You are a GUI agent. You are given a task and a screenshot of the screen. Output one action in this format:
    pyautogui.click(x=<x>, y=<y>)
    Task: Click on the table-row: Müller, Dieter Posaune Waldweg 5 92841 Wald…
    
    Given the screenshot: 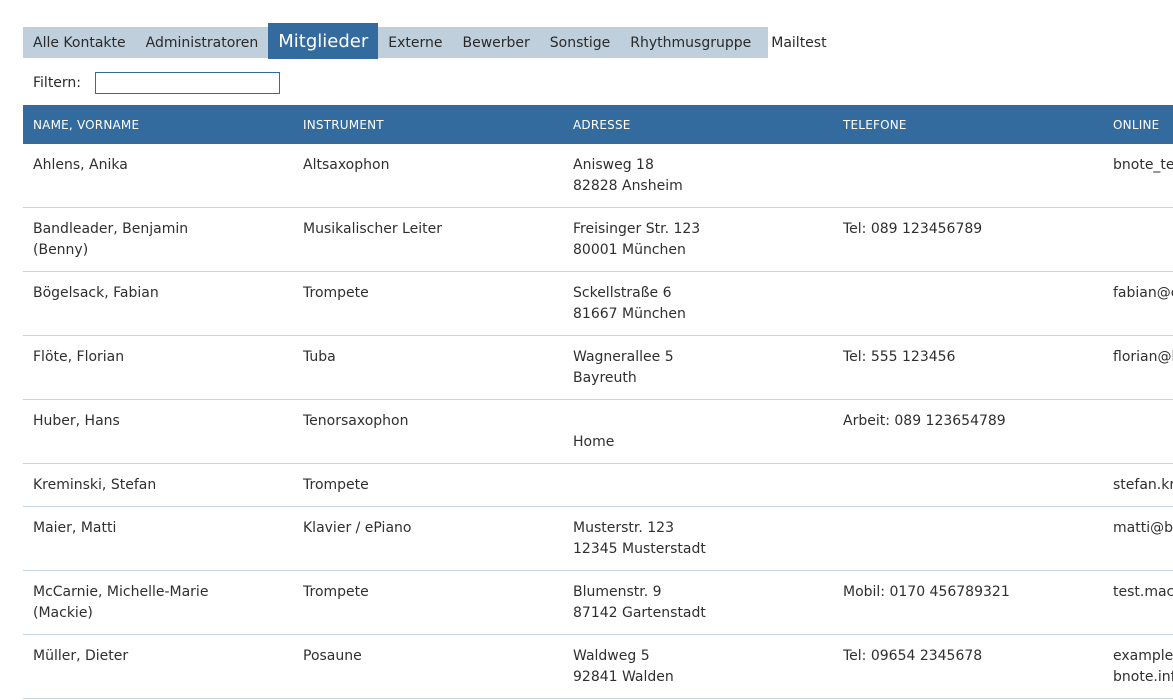 What is the action you would take?
    pyautogui.click(x=598, y=666)
    